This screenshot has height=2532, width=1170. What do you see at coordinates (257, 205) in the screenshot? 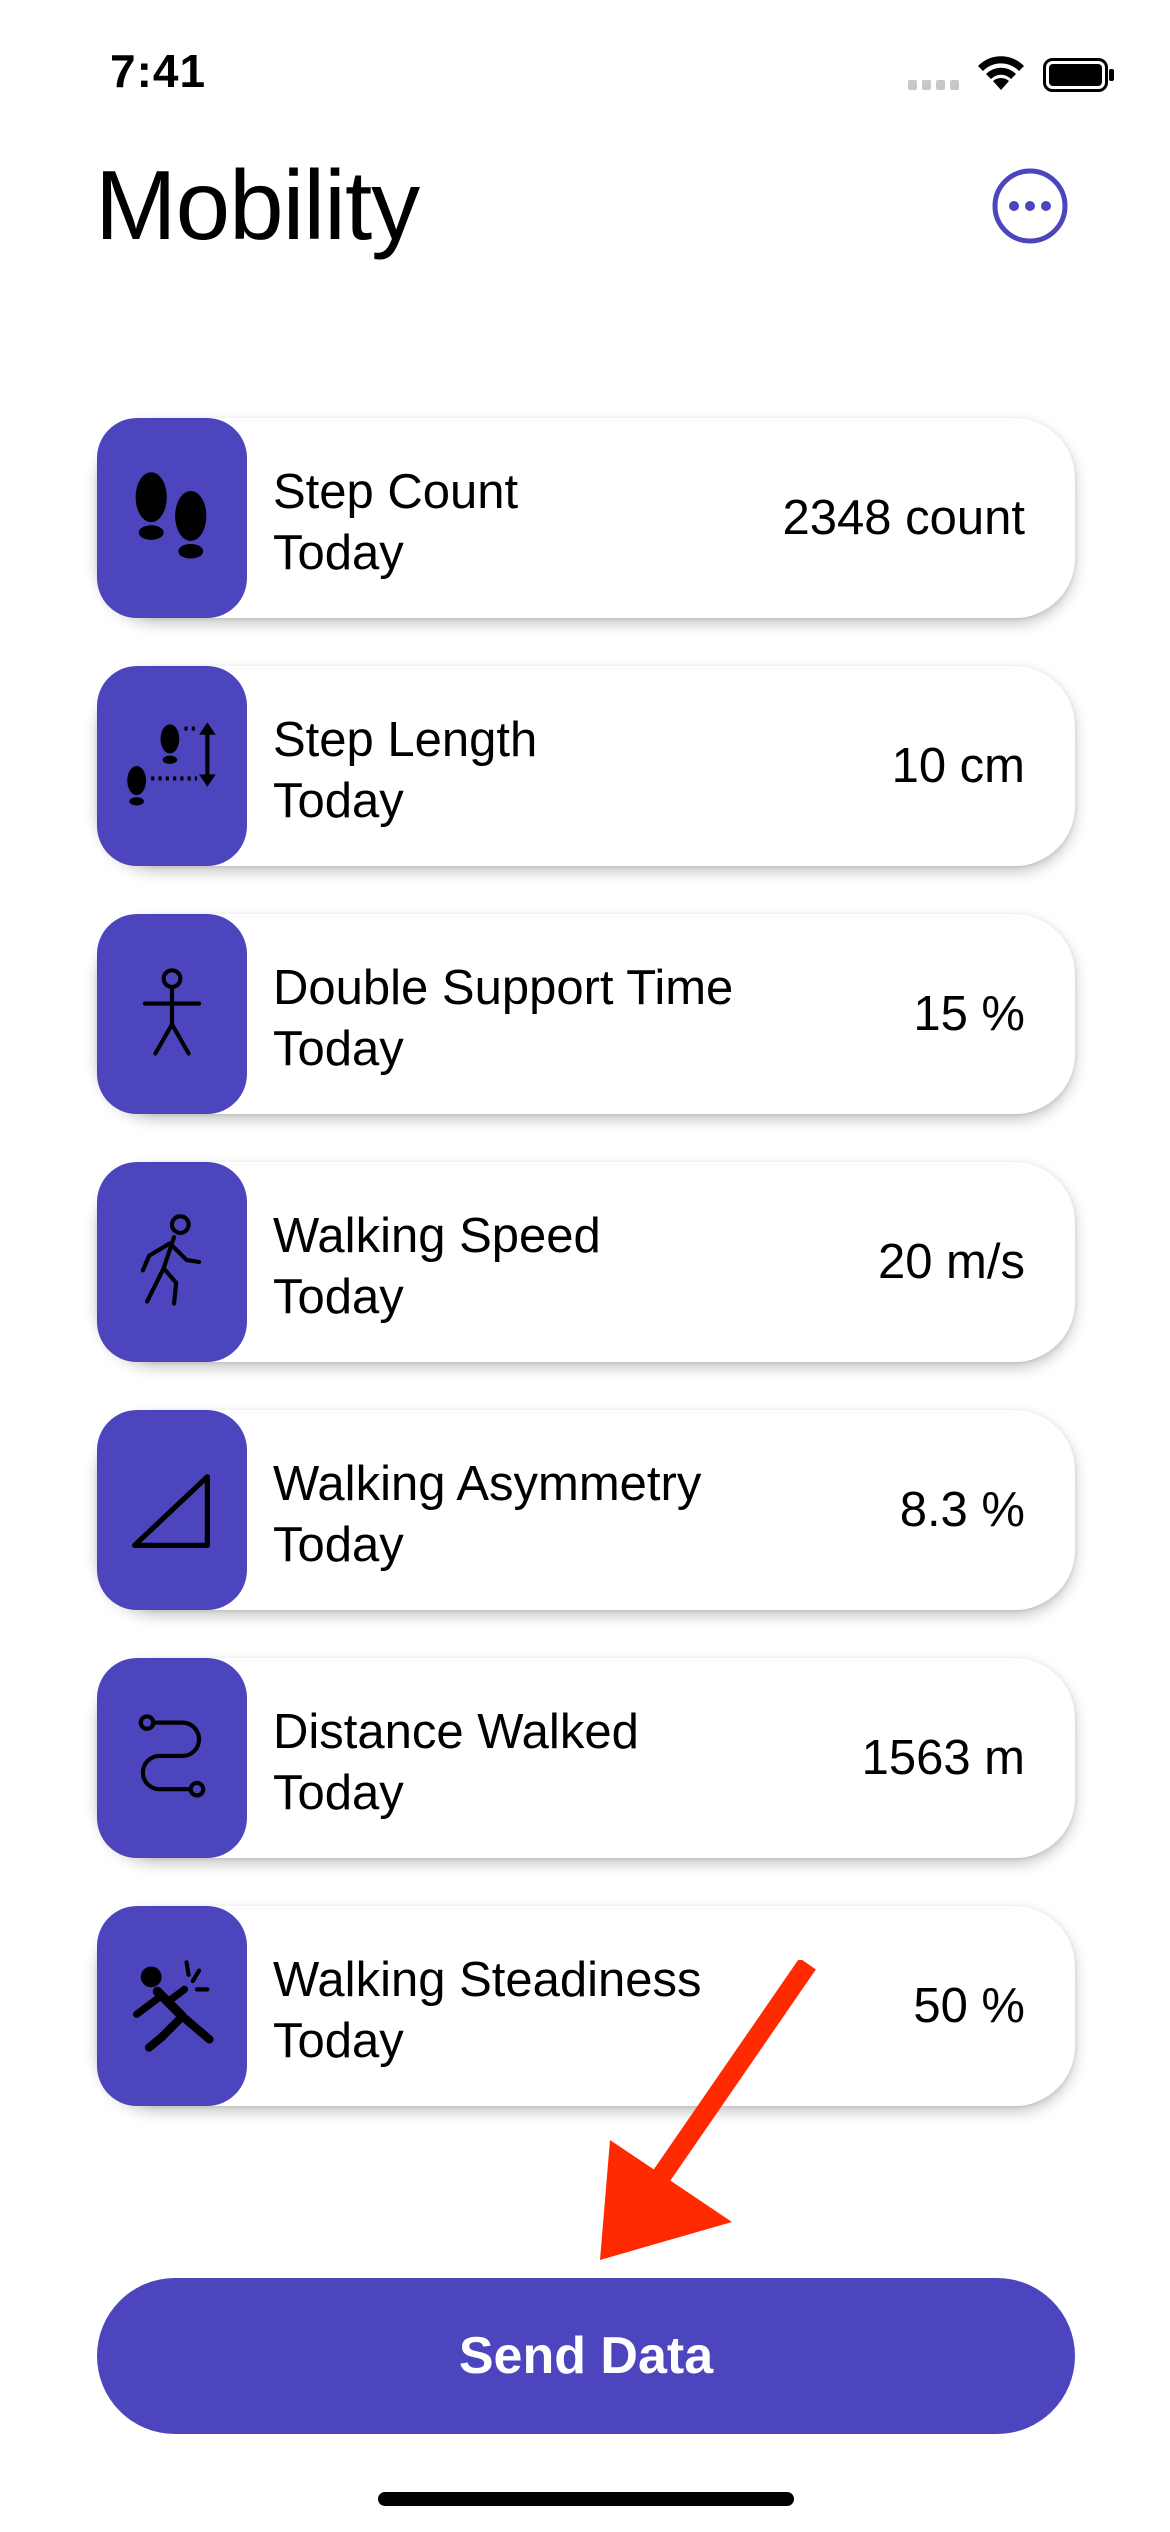
I see `page-title: Mobility` at bounding box center [257, 205].